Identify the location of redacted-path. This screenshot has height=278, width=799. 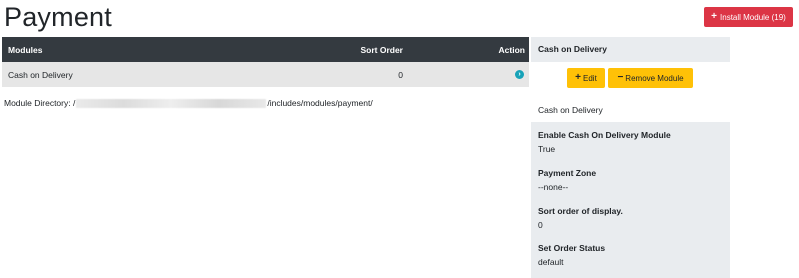
(171, 104).